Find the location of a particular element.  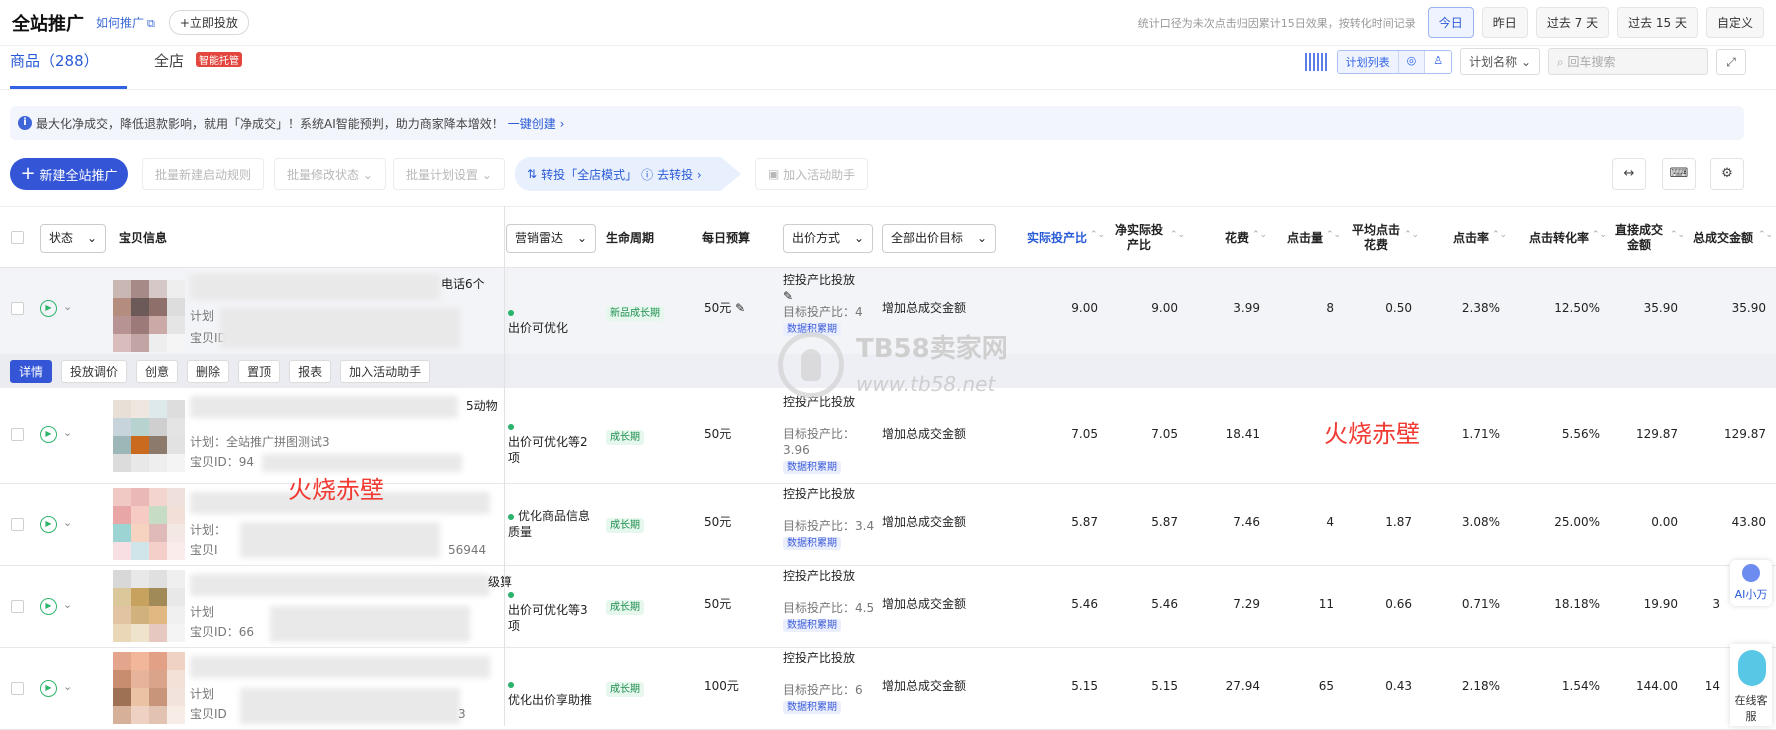

bulk-status-button: 批量修改状态 ⌄ is located at coordinates (330, 174).